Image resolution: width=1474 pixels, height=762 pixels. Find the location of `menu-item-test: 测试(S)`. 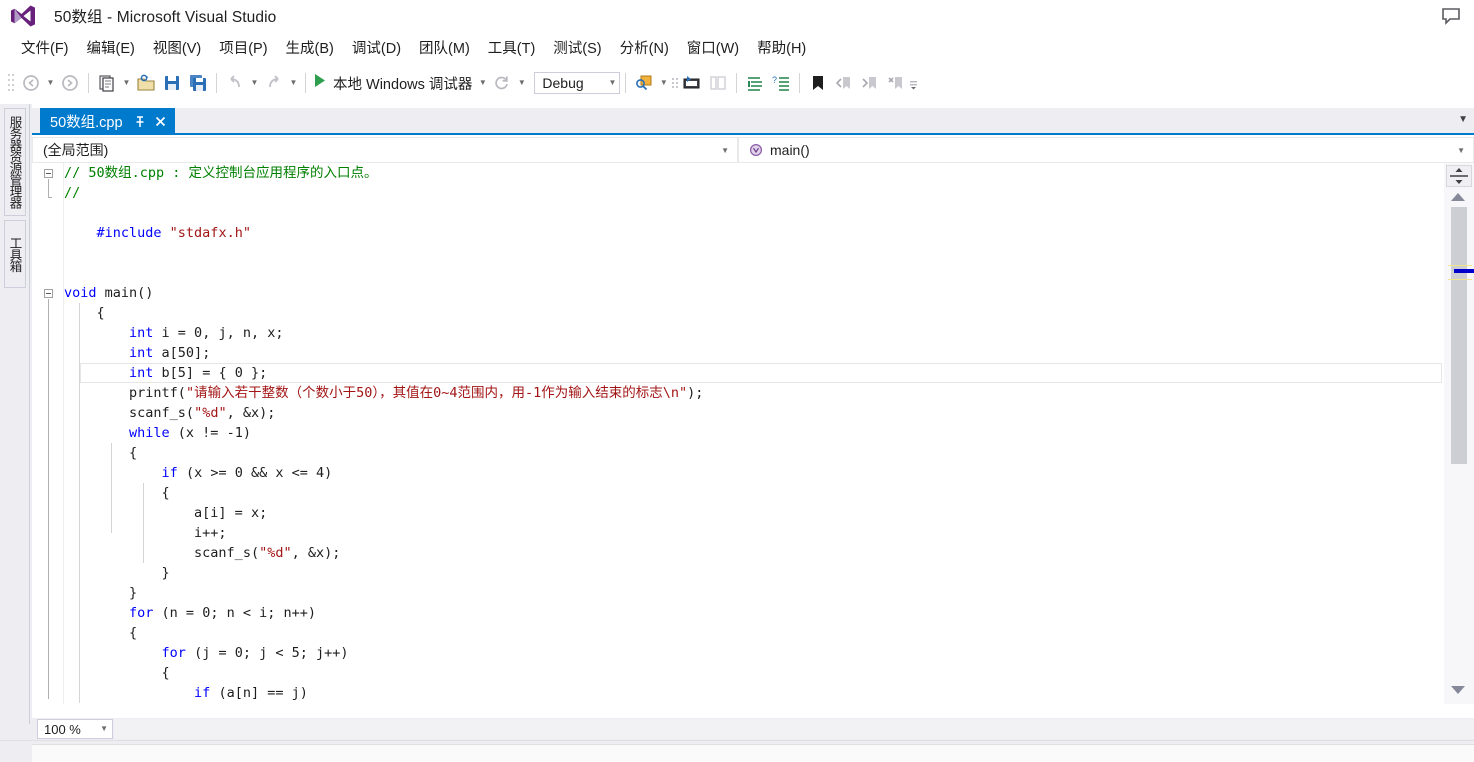

menu-item-test: 测试(S) is located at coordinates (577, 47).